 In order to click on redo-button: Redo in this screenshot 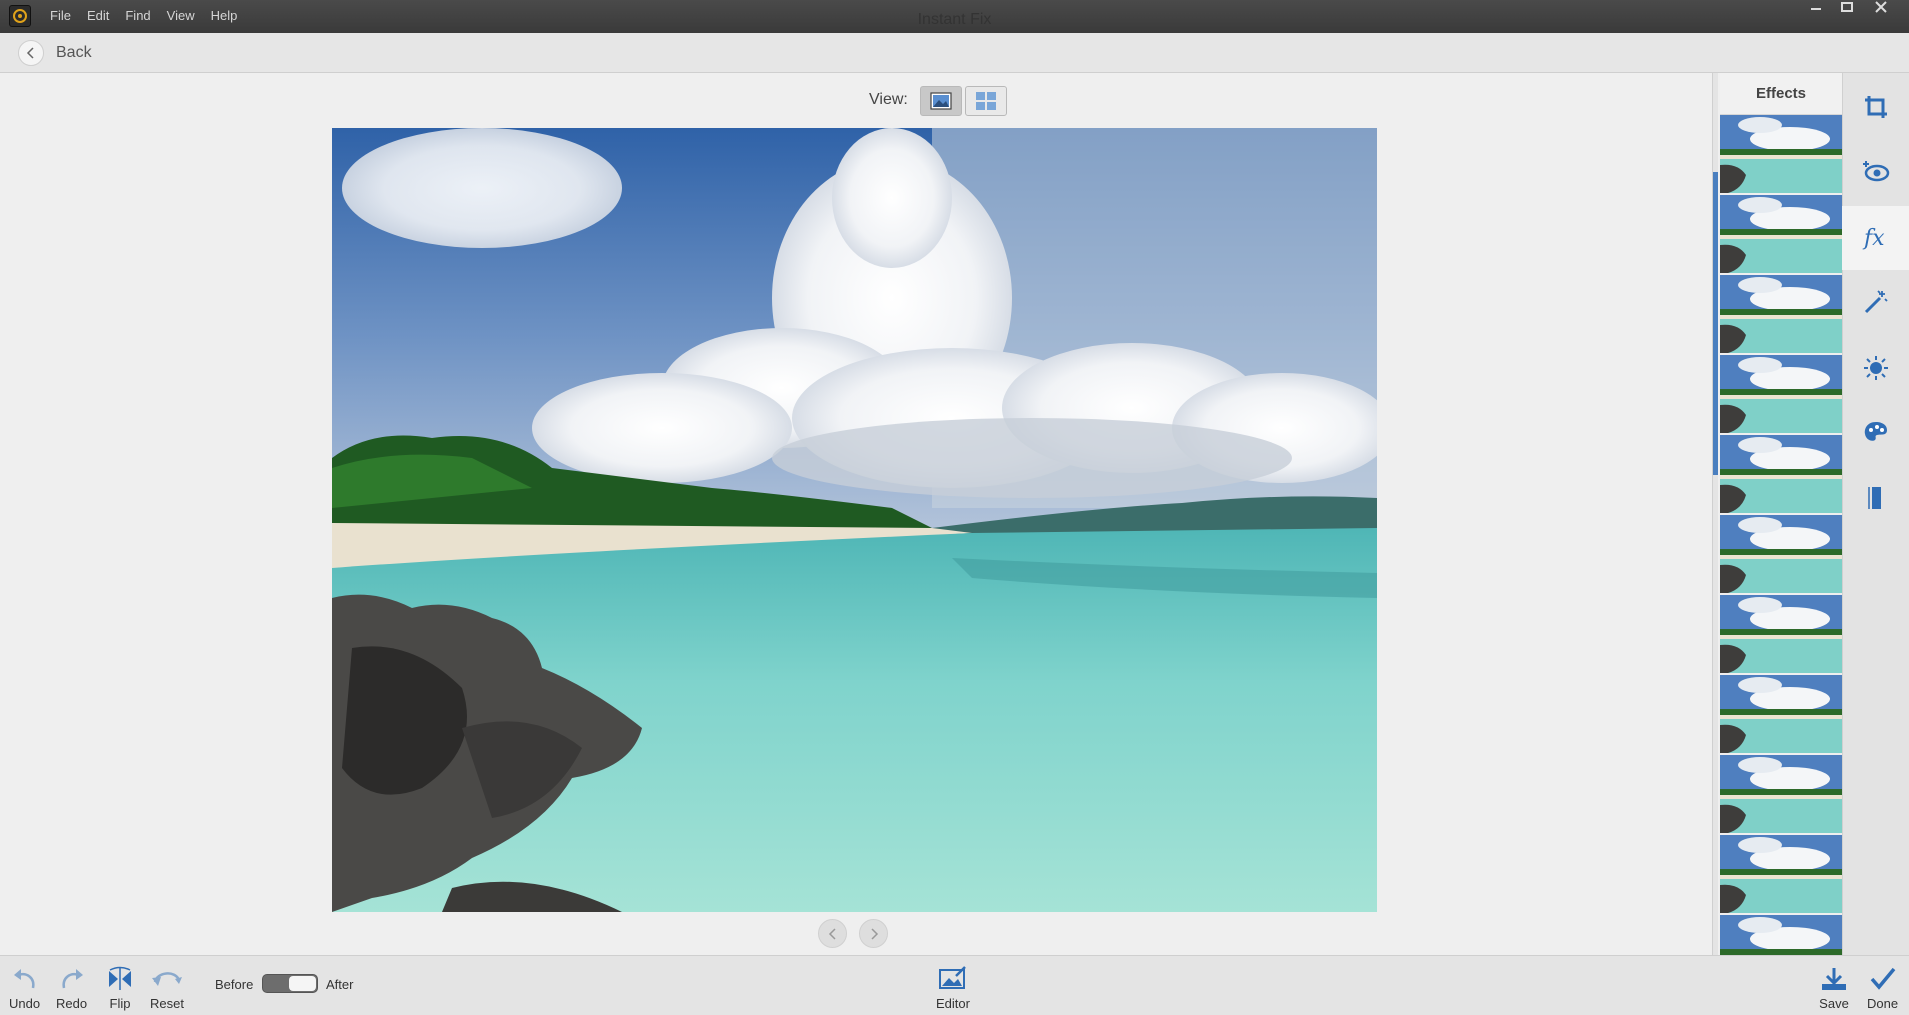, I will do `click(71, 988)`.